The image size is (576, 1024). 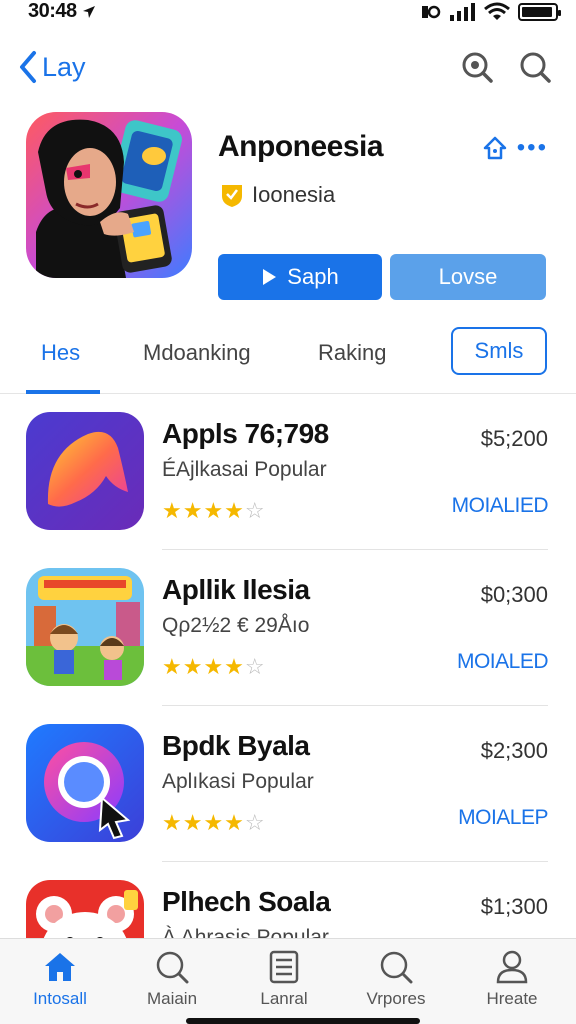 I want to click on tab-hes: Hes, so click(x=60, y=353).